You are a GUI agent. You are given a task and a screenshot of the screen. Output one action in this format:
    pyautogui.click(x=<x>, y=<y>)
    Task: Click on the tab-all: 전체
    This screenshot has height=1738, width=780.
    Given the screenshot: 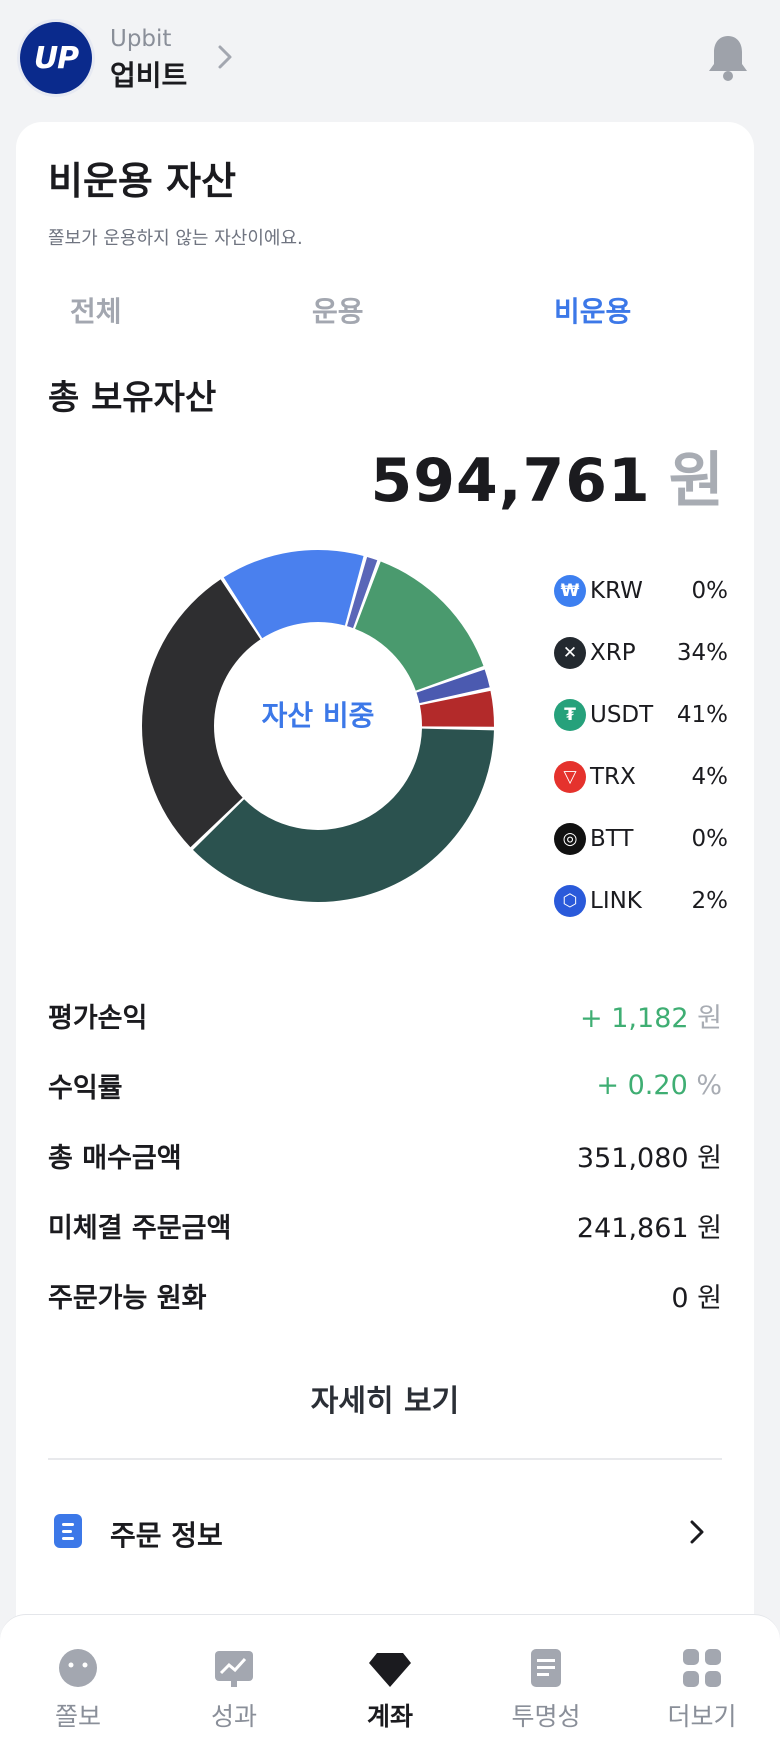 What is the action you would take?
    pyautogui.click(x=96, y=310)
    